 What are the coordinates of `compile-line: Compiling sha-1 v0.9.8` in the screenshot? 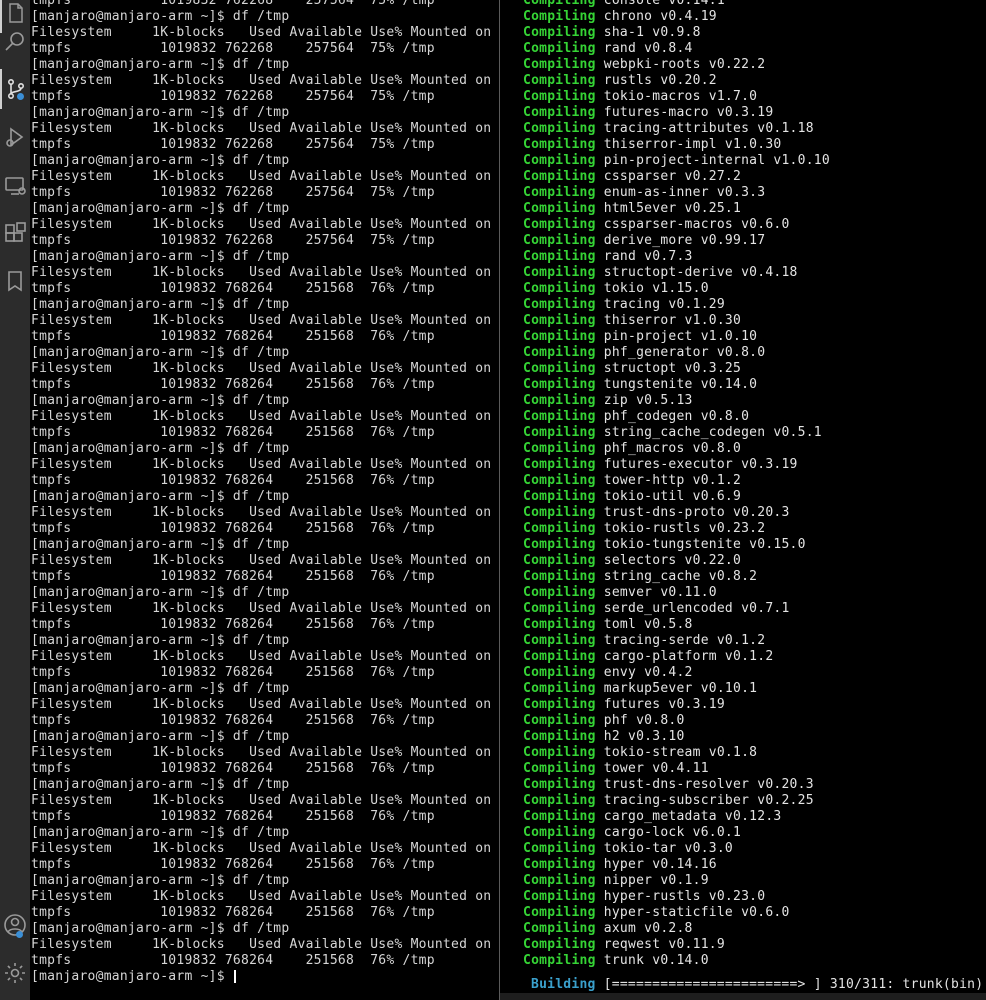 It's located at (743, 33).